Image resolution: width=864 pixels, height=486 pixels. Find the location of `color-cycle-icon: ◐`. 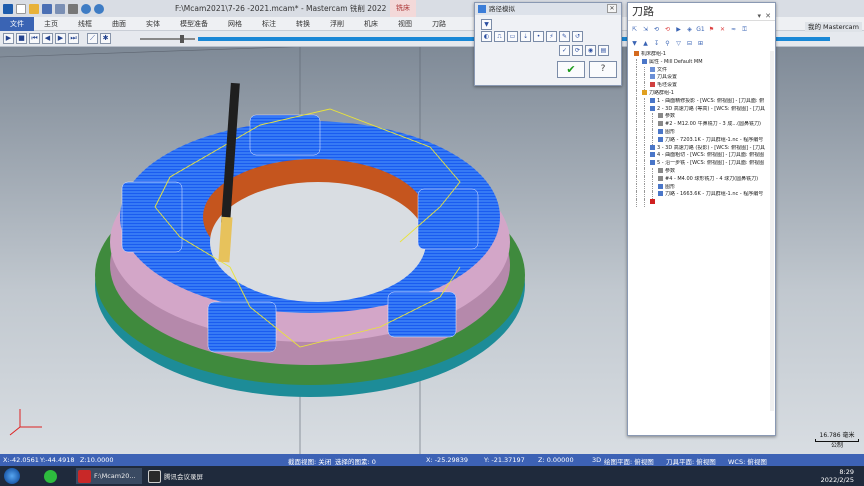

color-cycle-icon: ◐ is located at coordinates (486, 36).